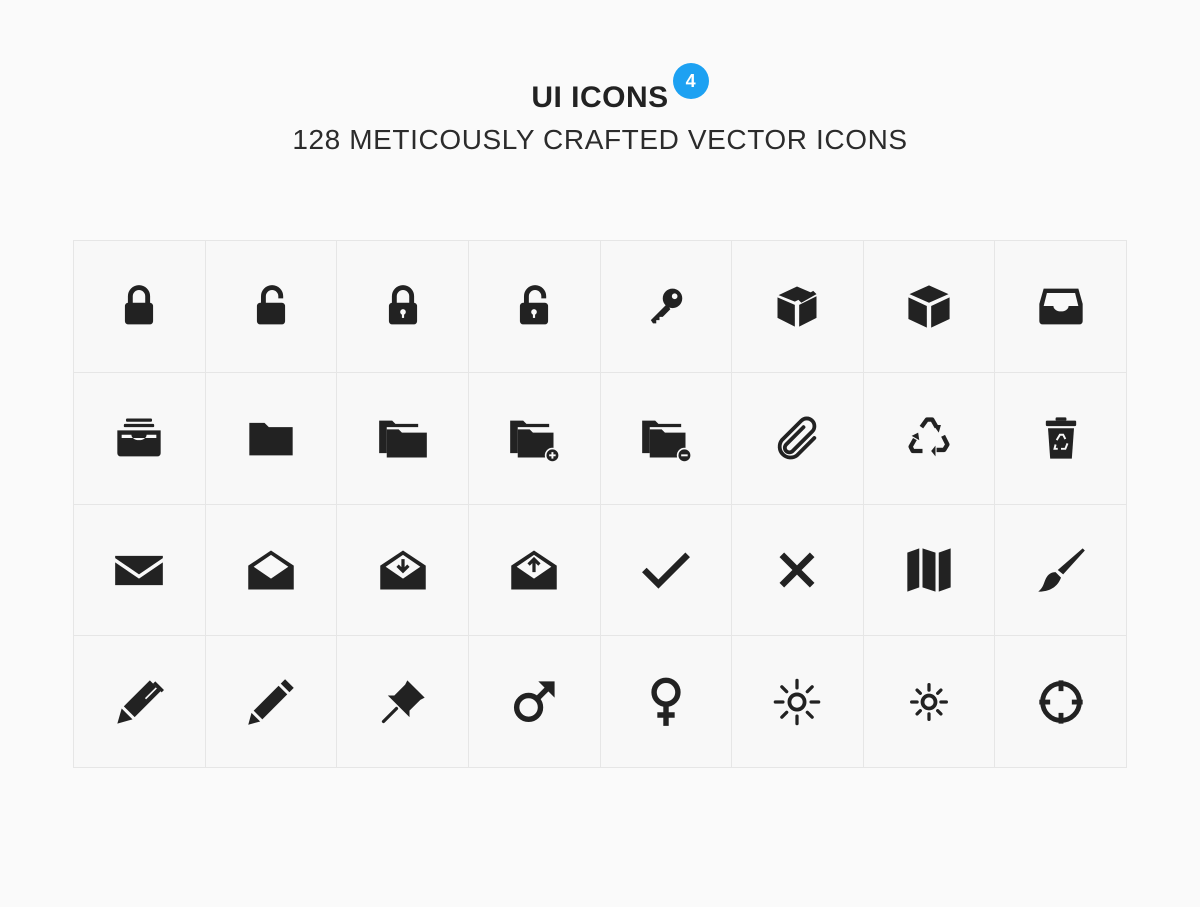 This screenshot has height=907, width=1200. I want to click on box-icon, so click(929, 307).